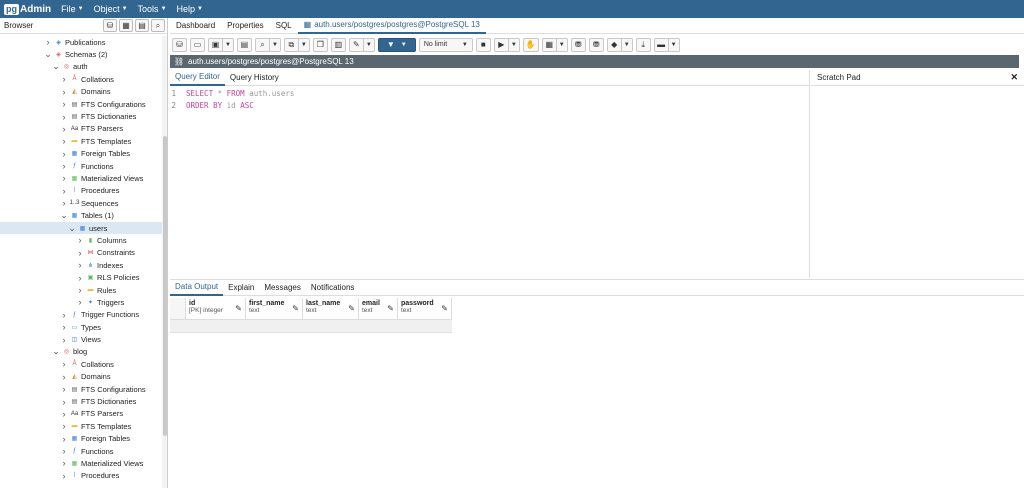 The width and height of the screenshot is (1024, 488). Describe the element at coordinates (562, 44) in the screenshot. I see `explain-dropdown: ▼` at that location.